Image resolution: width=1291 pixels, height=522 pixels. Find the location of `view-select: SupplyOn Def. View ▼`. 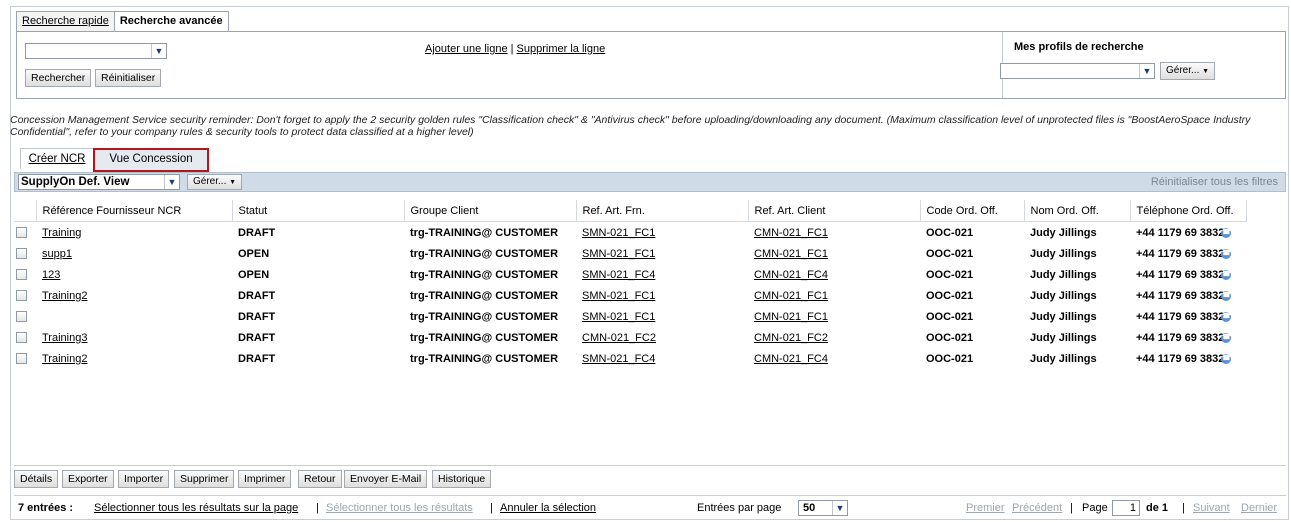

view-select: SupplyOn Def. View ▼ is located at coordinates (99, 182).